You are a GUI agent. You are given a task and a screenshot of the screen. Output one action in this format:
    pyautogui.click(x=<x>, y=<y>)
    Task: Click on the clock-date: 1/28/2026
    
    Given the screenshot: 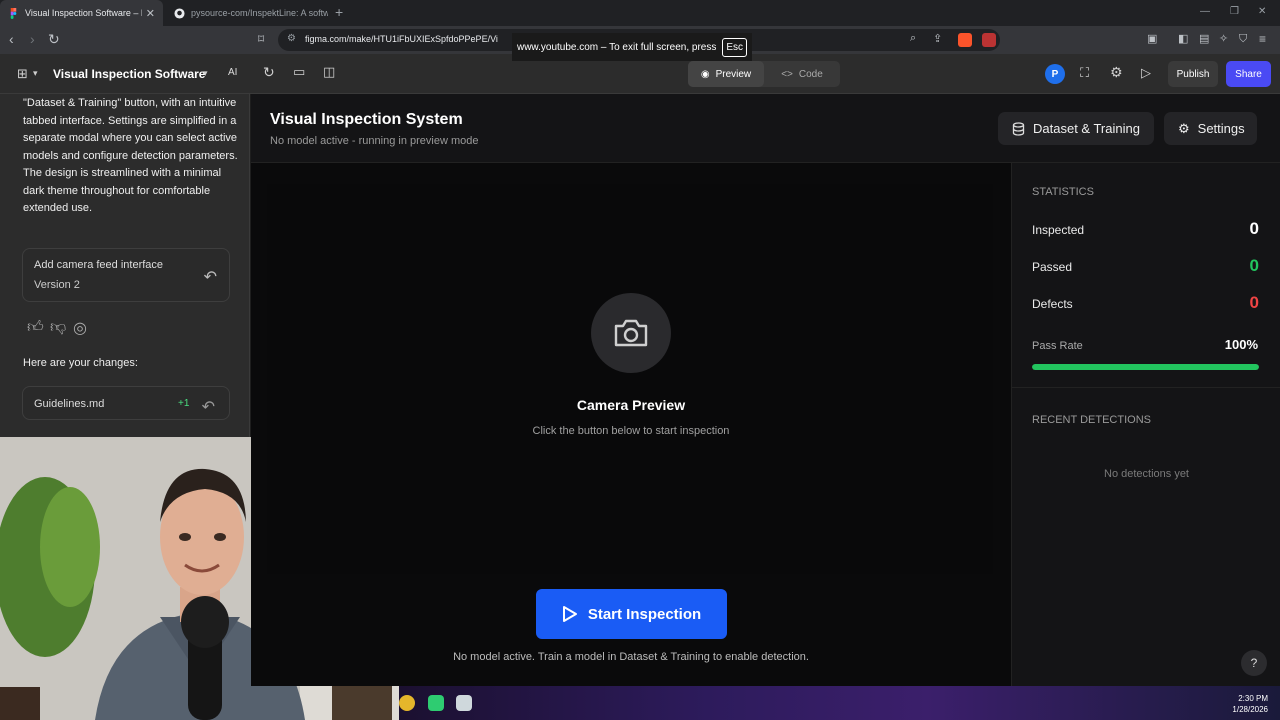 What is the action you would take?
    pyautogui.click(x=1250, y=709)
    